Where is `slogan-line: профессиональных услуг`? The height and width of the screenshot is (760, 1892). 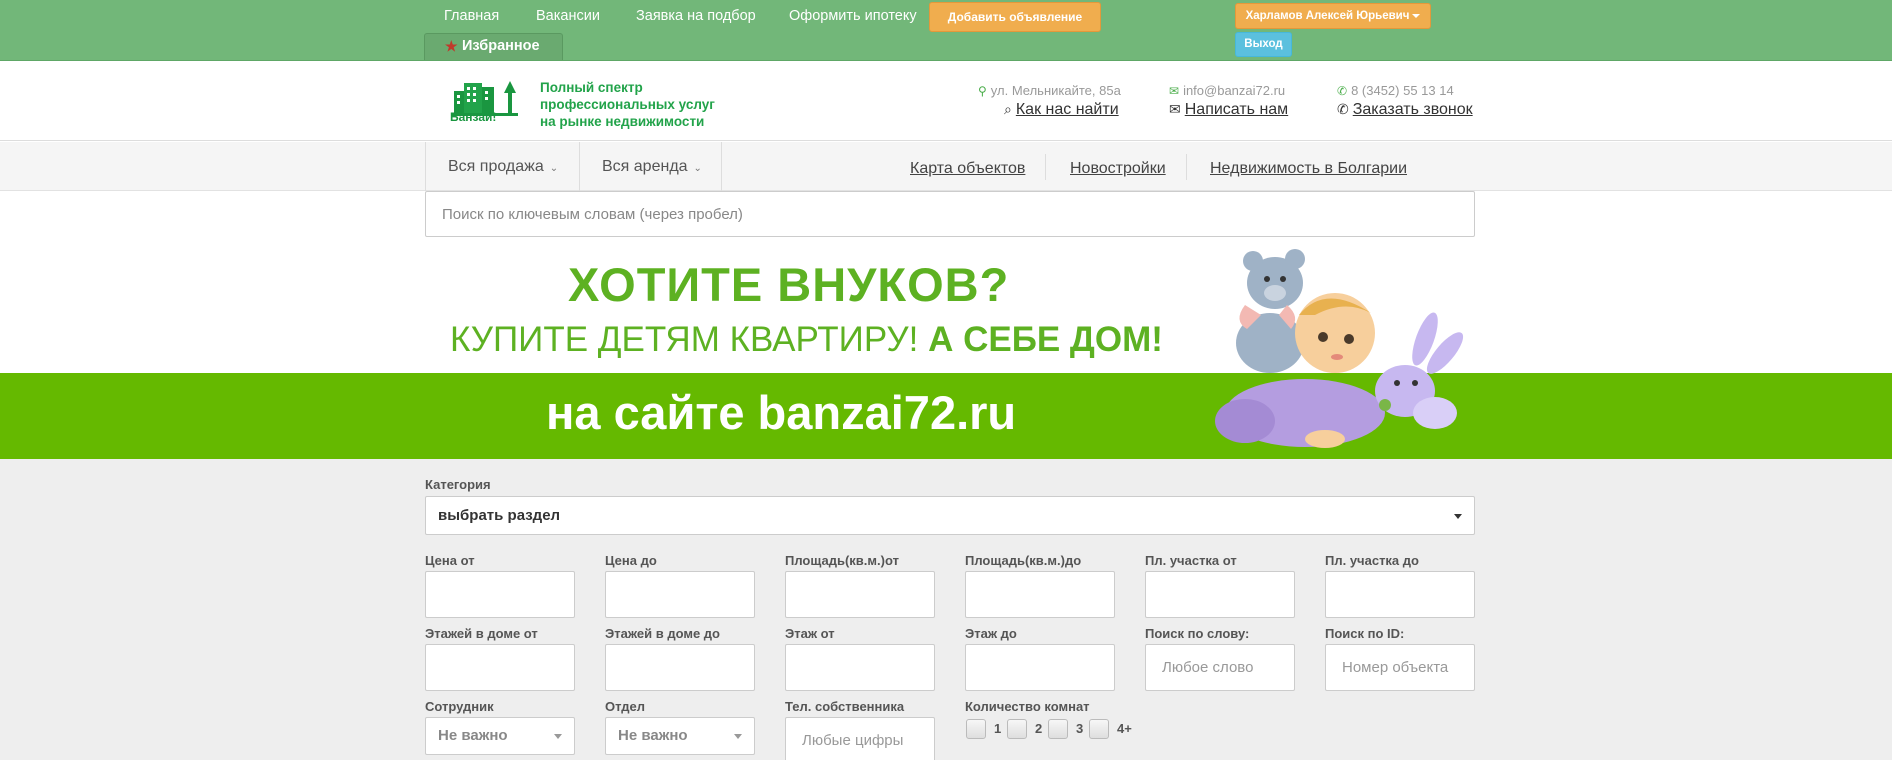
slogan-line: профессиональных услуг is located at coordinates (627, 104).